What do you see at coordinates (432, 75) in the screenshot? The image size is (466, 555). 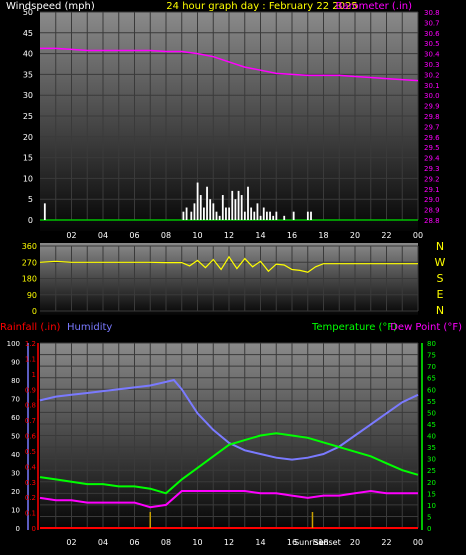 I see `y-tick-label: 30.2` at bounding box center [432, 75].